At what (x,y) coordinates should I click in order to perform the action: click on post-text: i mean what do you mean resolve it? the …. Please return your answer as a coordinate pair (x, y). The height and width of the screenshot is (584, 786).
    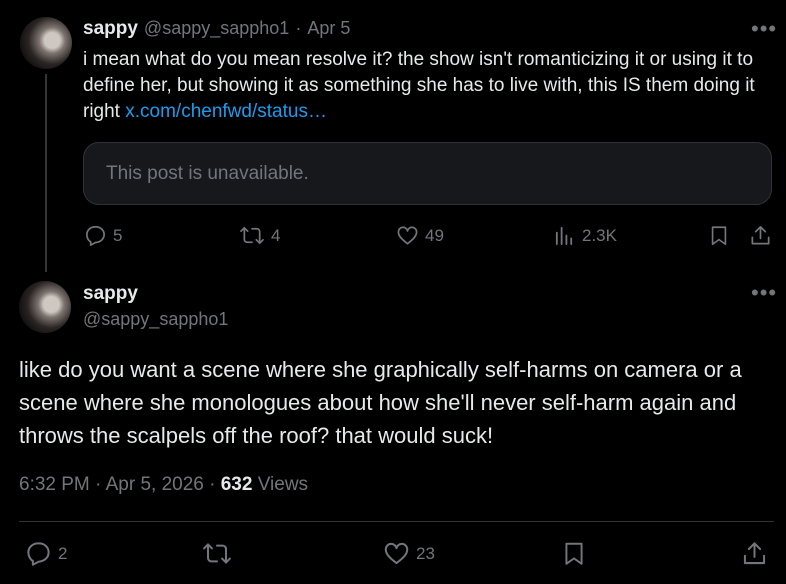
    Looking at the image, I should click on (429, 86).